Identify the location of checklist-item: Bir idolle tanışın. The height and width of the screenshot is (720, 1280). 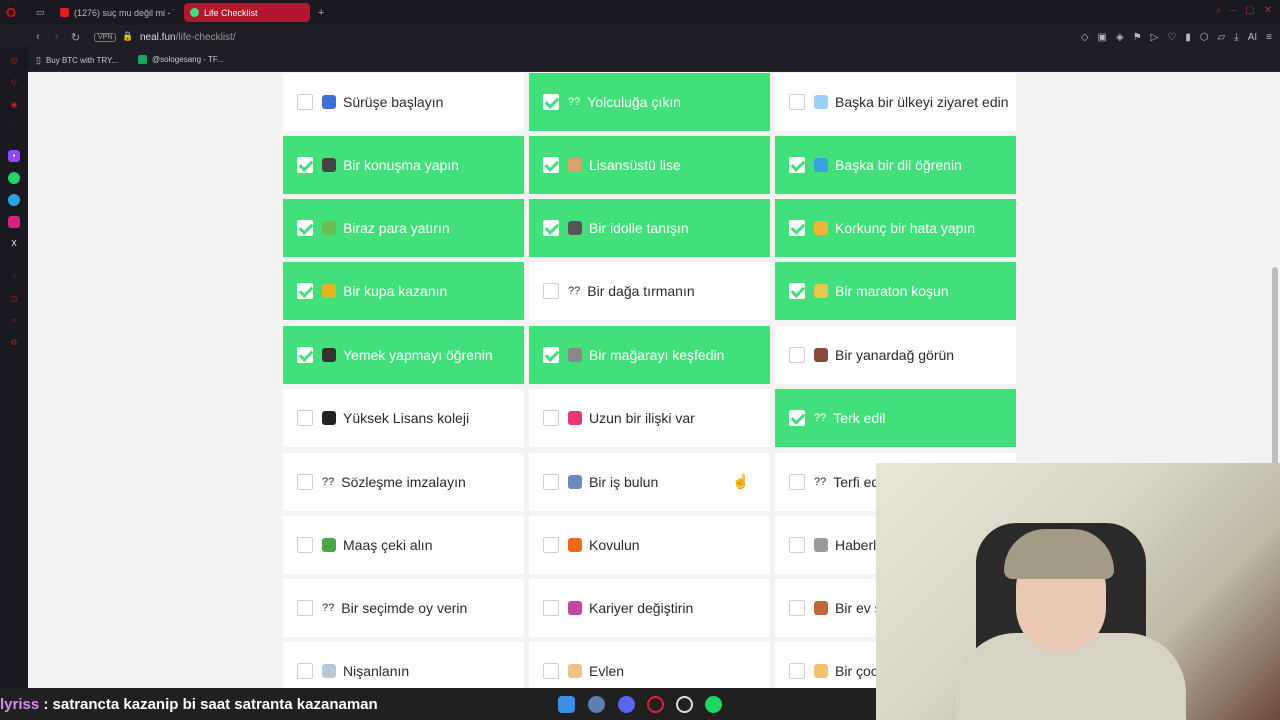
(649, 228).